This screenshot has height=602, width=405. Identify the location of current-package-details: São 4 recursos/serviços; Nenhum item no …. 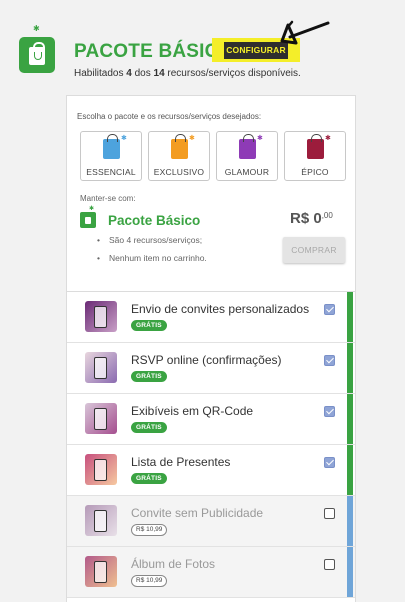
(152, 253).